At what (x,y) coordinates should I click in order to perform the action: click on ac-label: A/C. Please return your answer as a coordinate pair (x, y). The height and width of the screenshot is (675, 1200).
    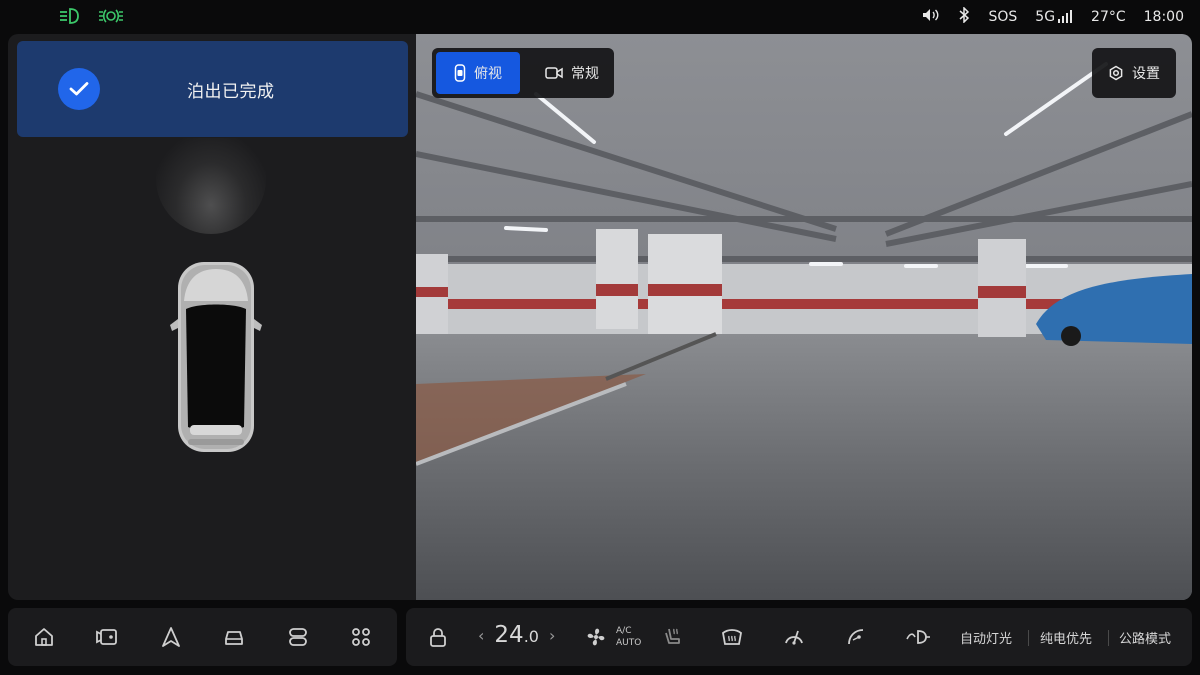
    Looking at the image, I should click on (624, 631).